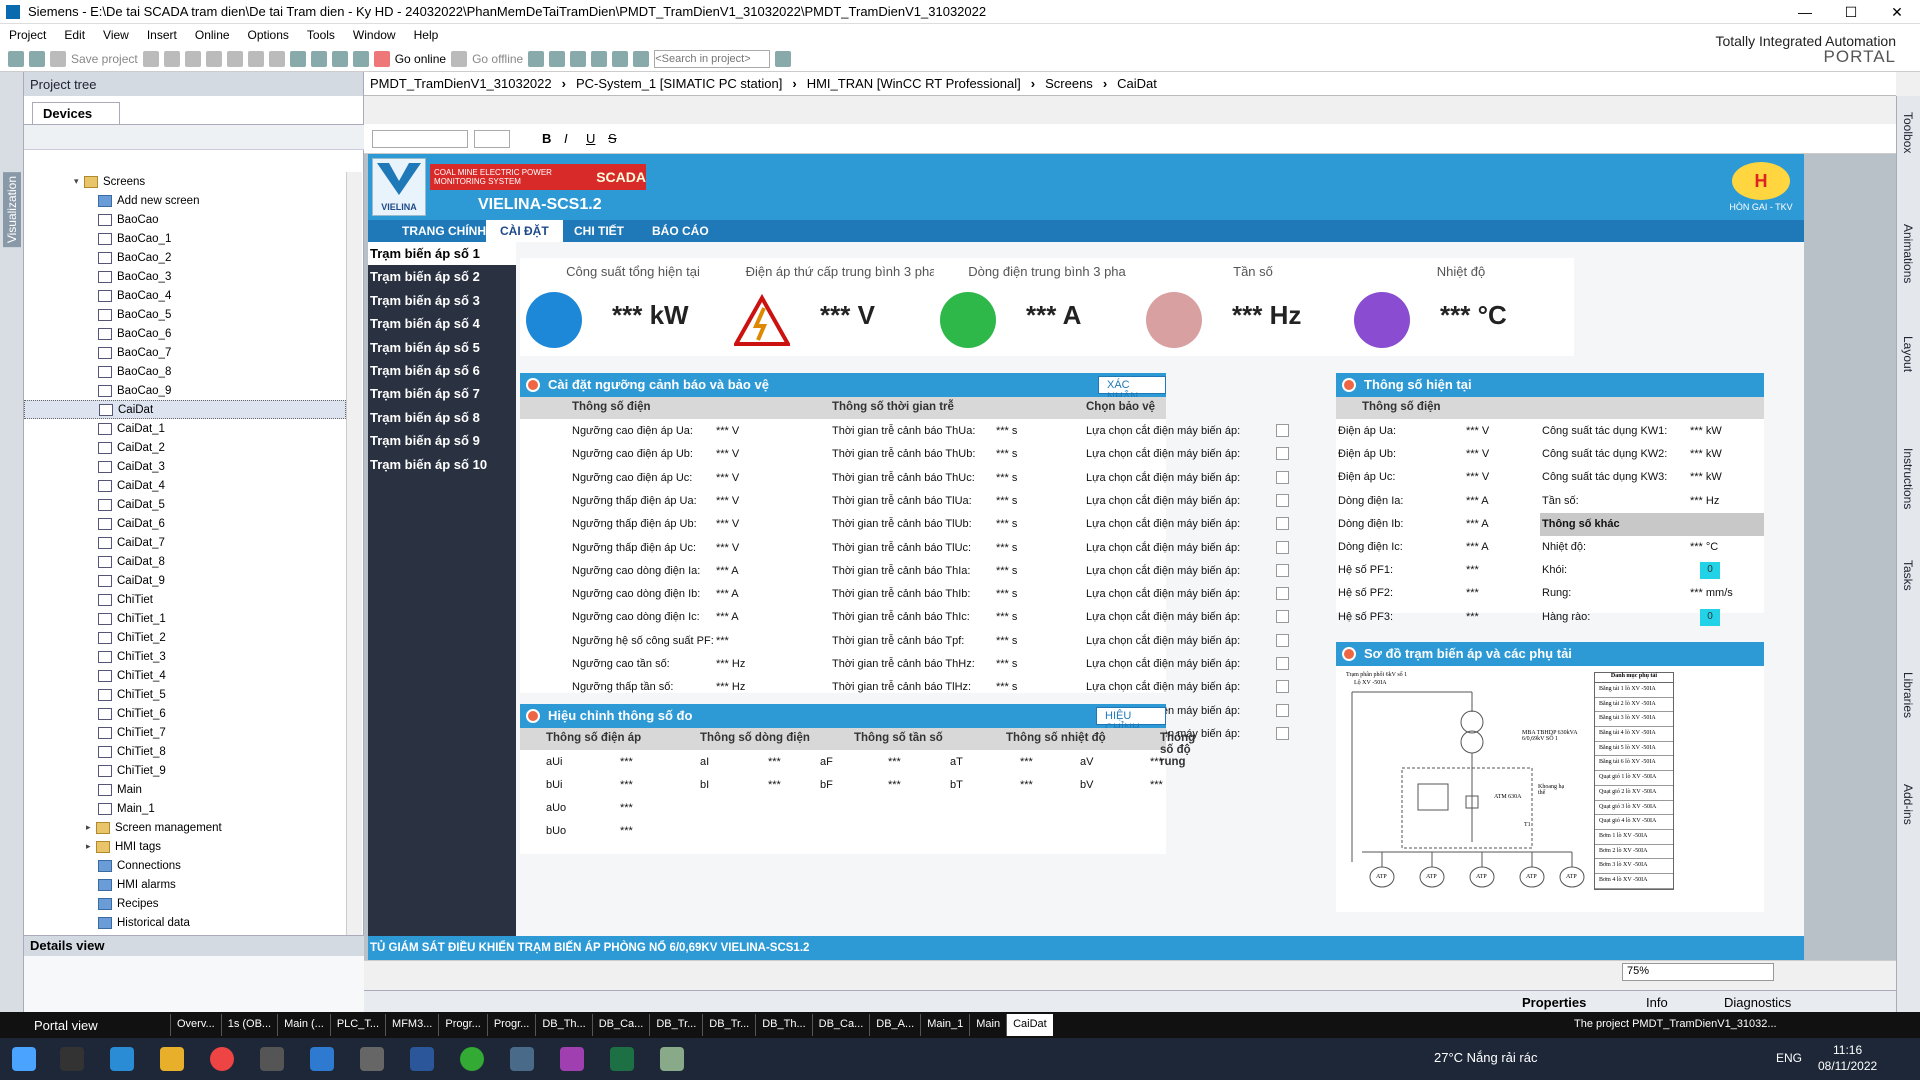  What do you see at coordinates (442, 370) in the screenshot?
I see `station-item: Trạm biến áp số 6` at bounding box center [442, 370].